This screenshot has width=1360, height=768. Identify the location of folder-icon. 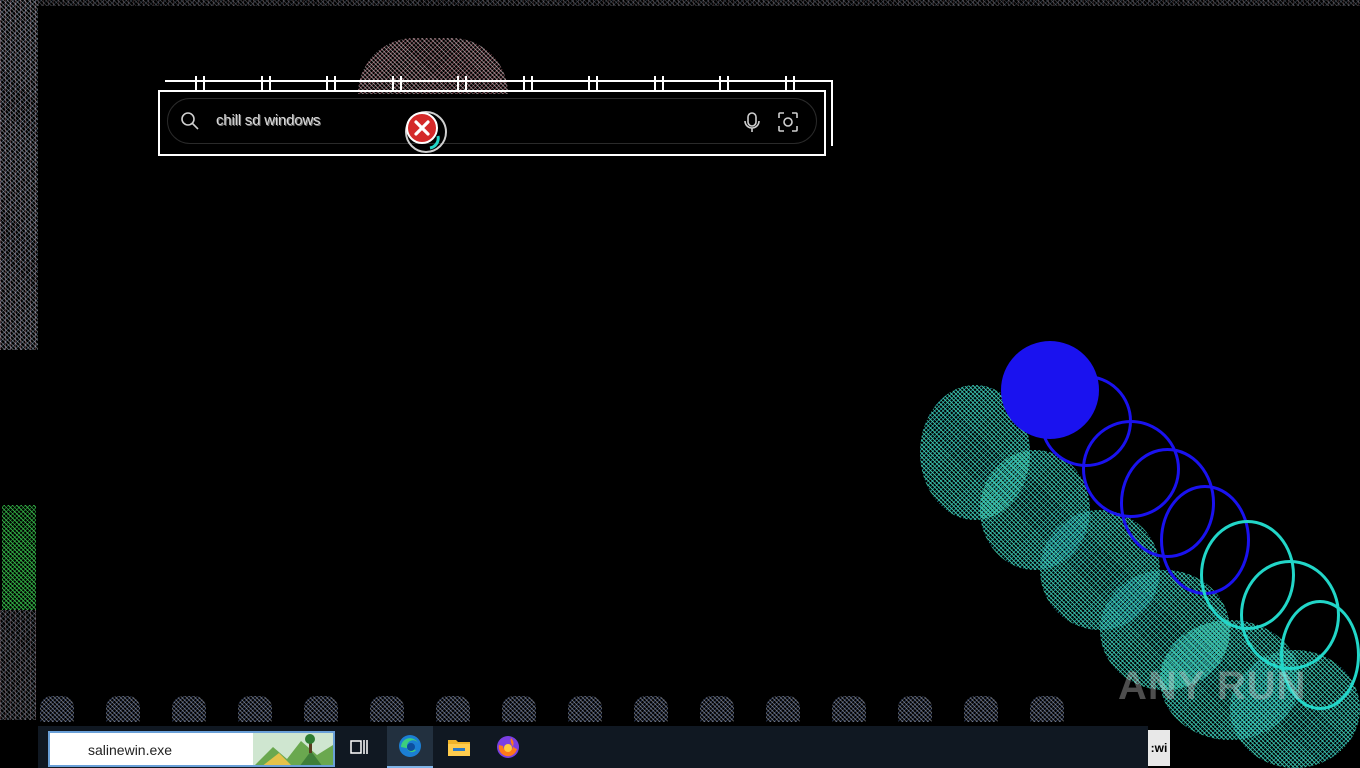
(459, 748).